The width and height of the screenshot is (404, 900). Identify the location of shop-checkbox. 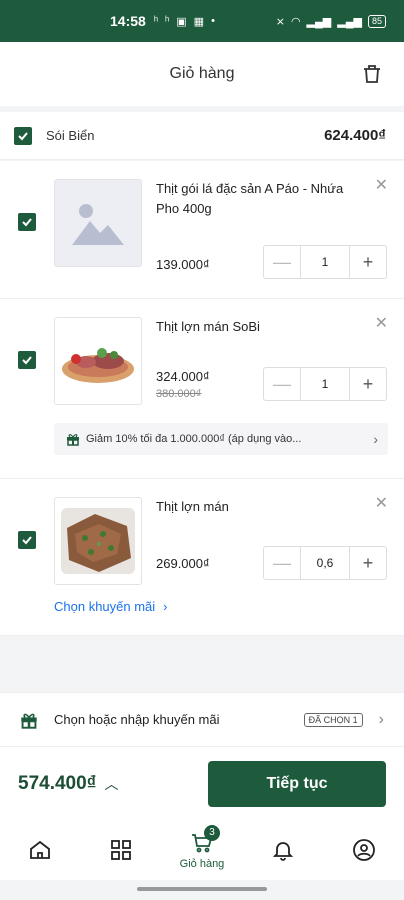
(23, 135).